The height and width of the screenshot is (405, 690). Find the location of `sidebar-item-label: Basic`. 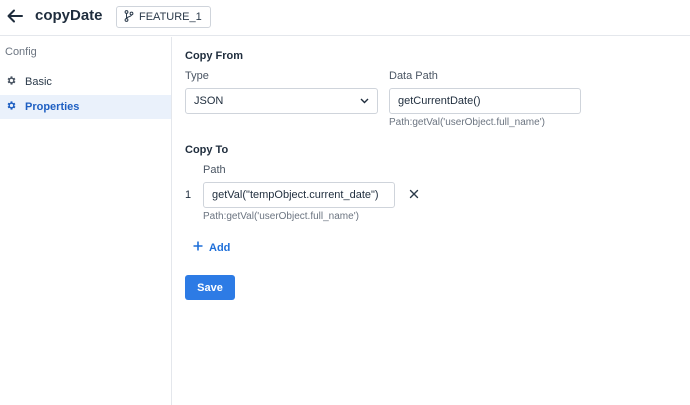

sidebar-item-label: Basic is located at coordinates (38, 82).